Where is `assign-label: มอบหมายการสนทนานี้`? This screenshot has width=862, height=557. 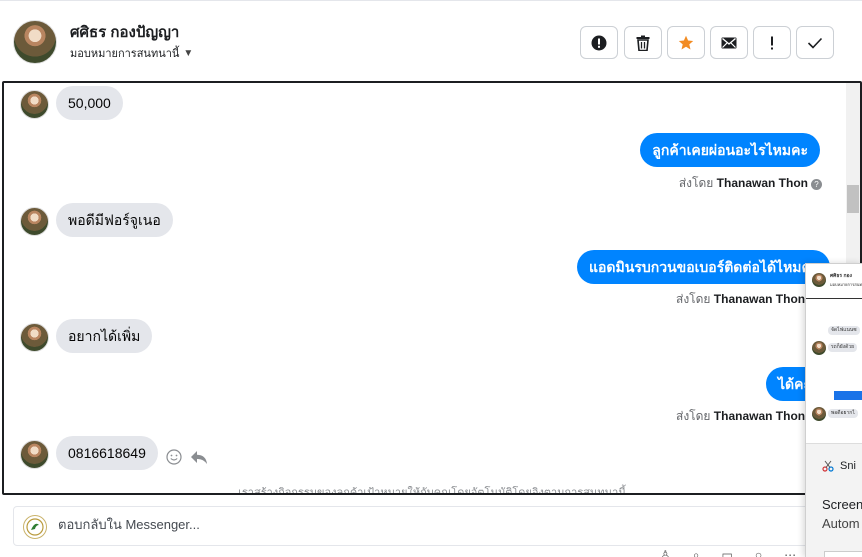 assign-label: มอบหมายการสนทนานี้ is located at coordinates (125, 54).